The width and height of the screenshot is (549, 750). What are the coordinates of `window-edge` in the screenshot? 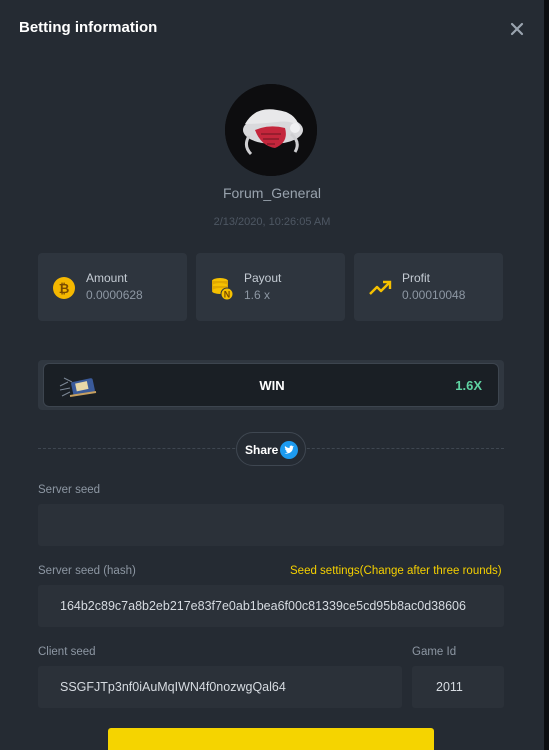 It's located at (546, 375).